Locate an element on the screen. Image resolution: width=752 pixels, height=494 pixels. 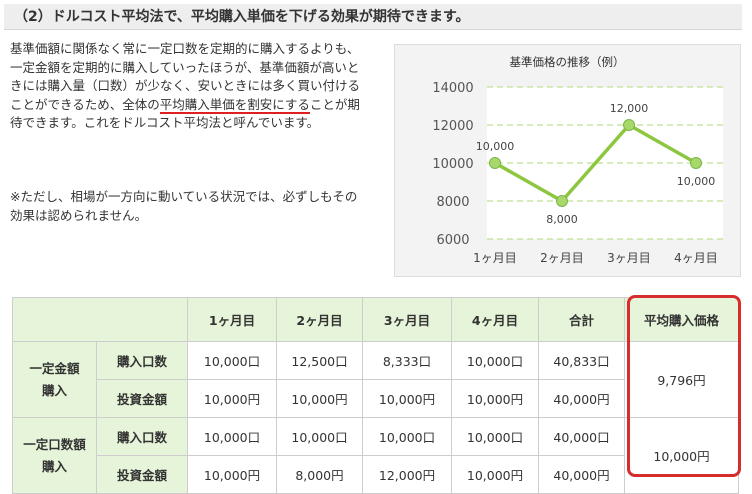
y-tick-label: 10000 is located at coordinates (452, 164).